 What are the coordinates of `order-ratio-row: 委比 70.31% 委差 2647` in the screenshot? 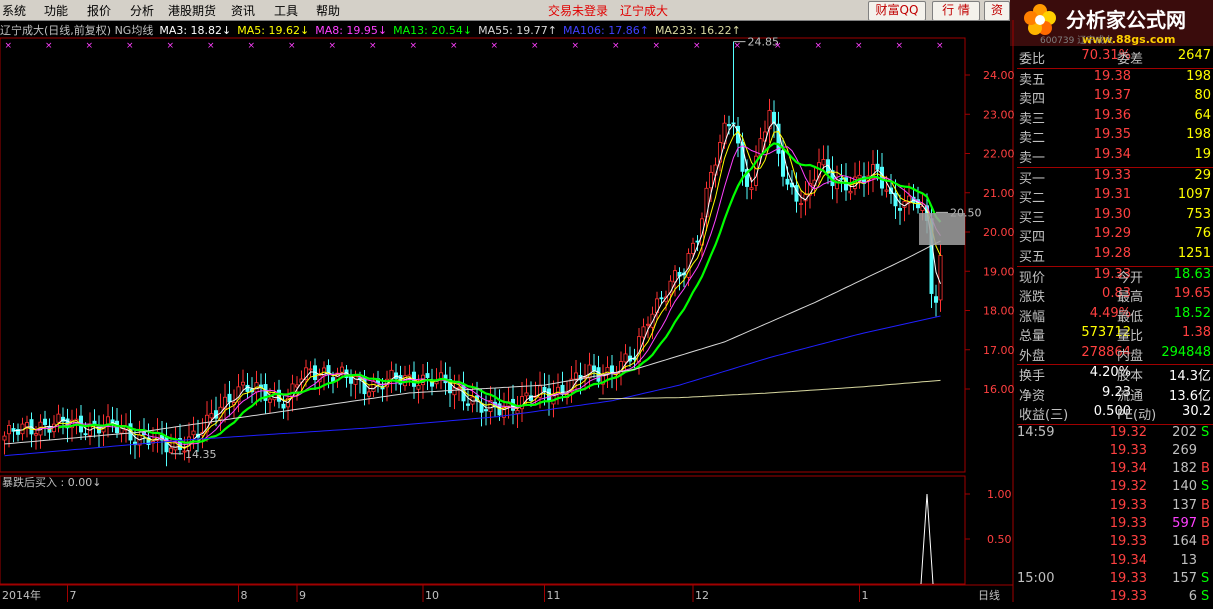 It's located at (1115, 58).